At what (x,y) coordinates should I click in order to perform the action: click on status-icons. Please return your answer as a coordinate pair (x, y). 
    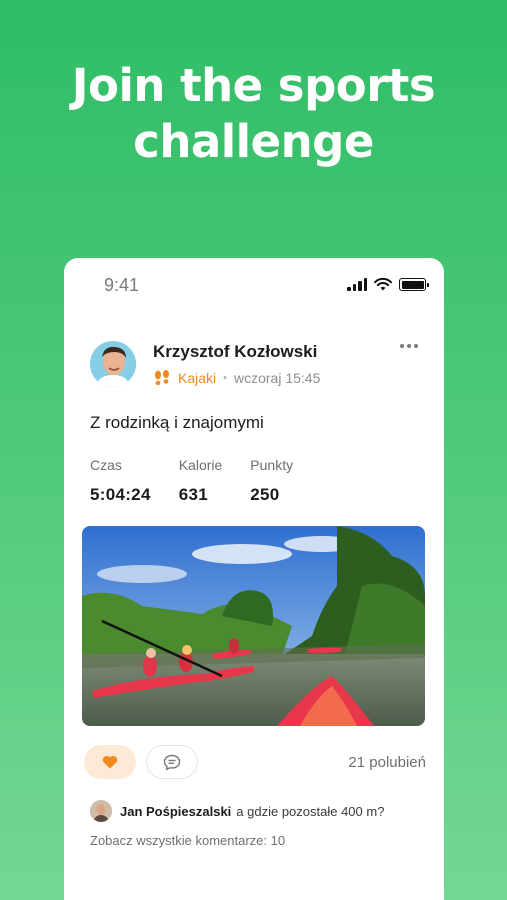
    Looking at the image, I should click on (388, 284).